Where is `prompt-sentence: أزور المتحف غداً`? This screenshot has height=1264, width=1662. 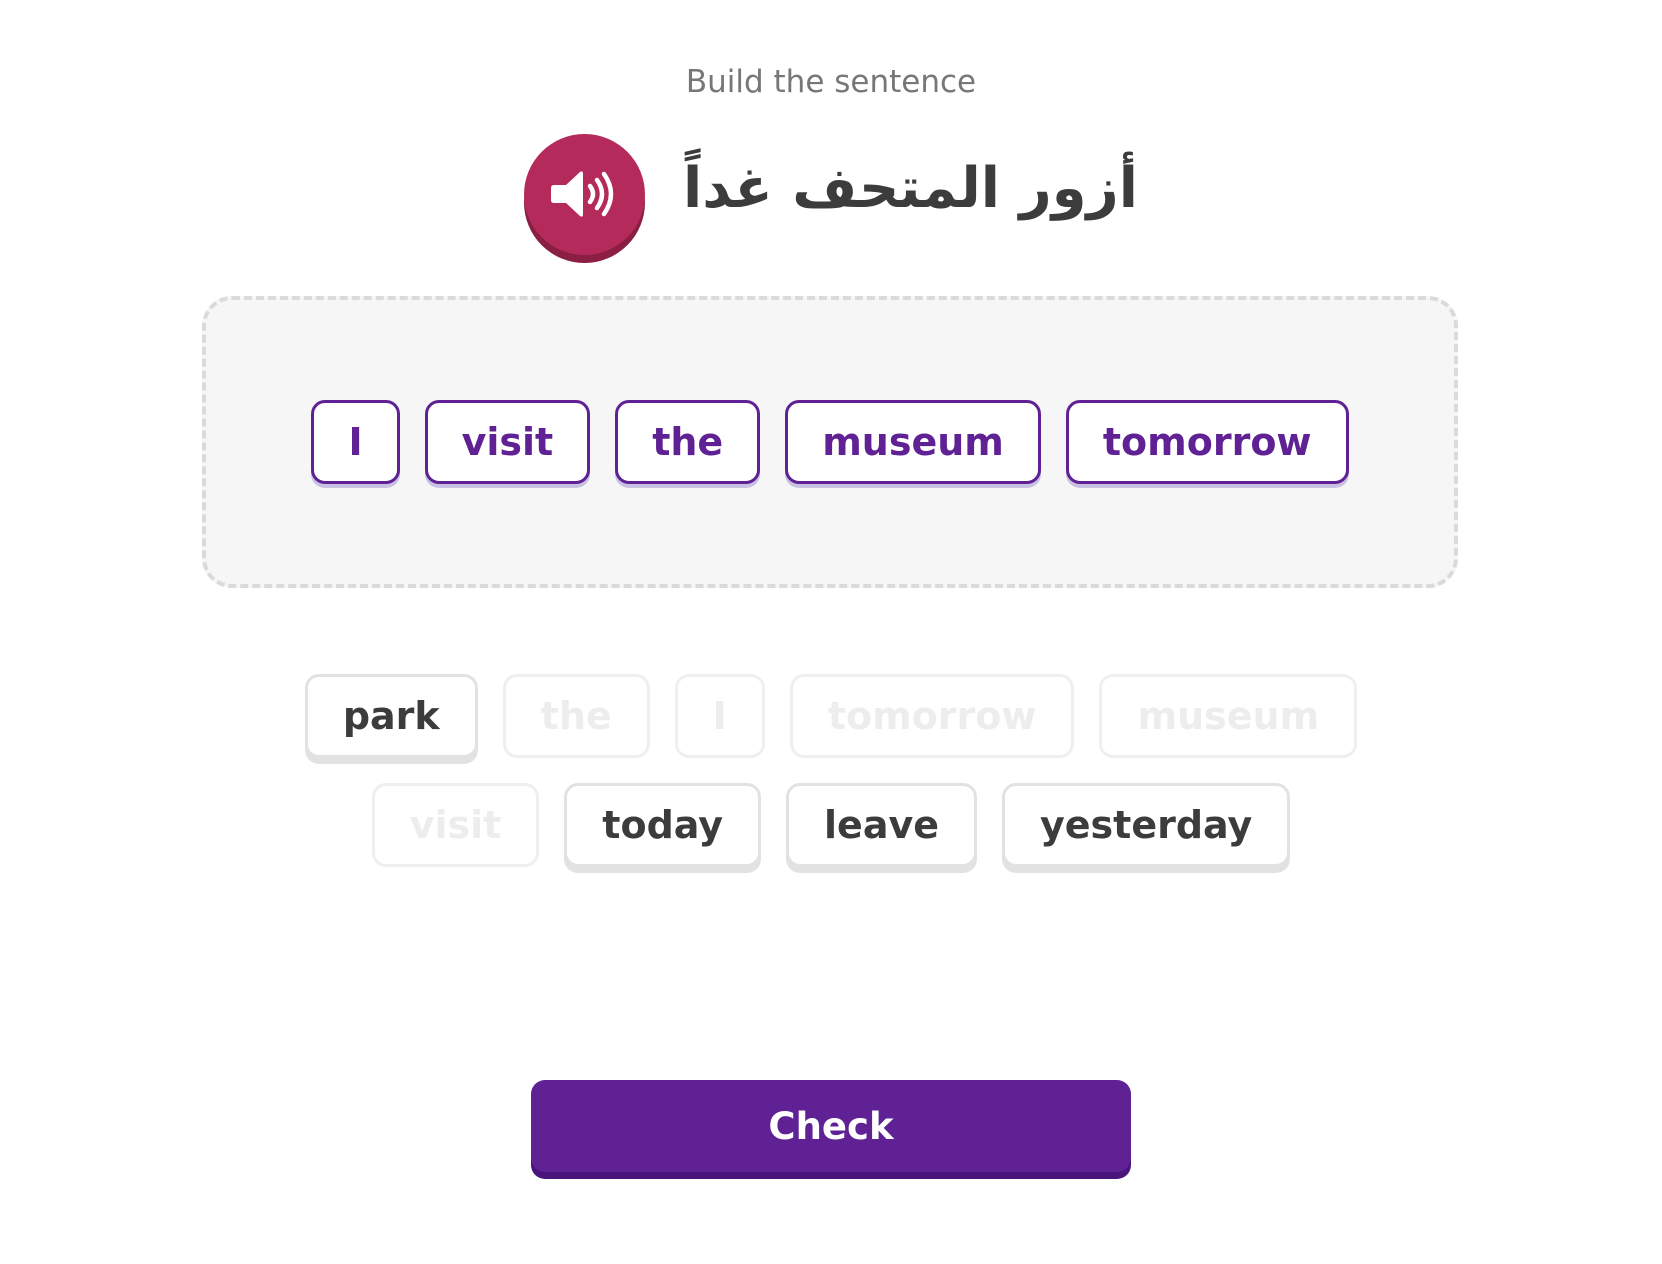 prompt-sentence: أزور المتحف غداً is located at coordinates (910, 188).